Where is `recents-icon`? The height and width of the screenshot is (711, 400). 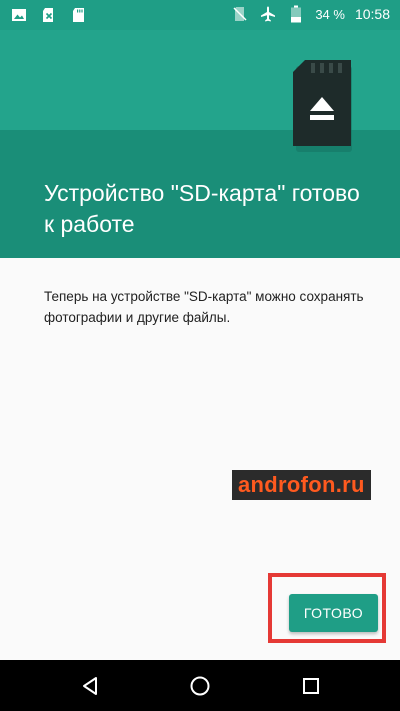
recents-icon is located at coordinates (311, 686).